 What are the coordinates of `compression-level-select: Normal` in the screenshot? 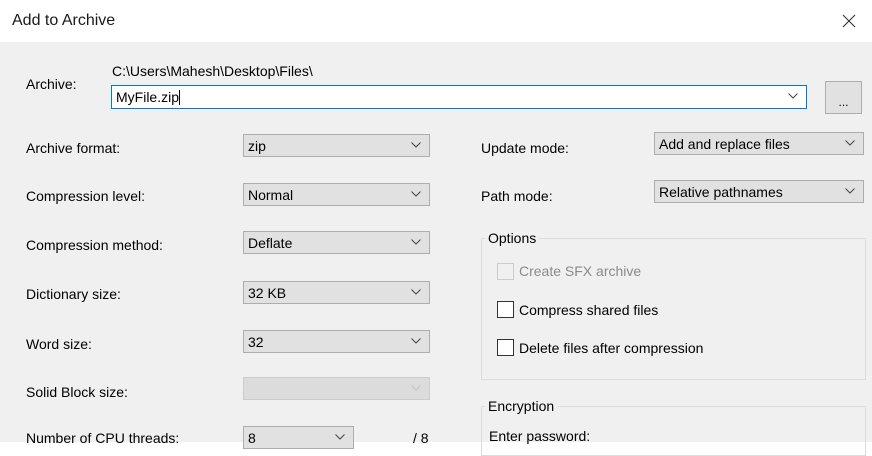 It's located at (336, 194).